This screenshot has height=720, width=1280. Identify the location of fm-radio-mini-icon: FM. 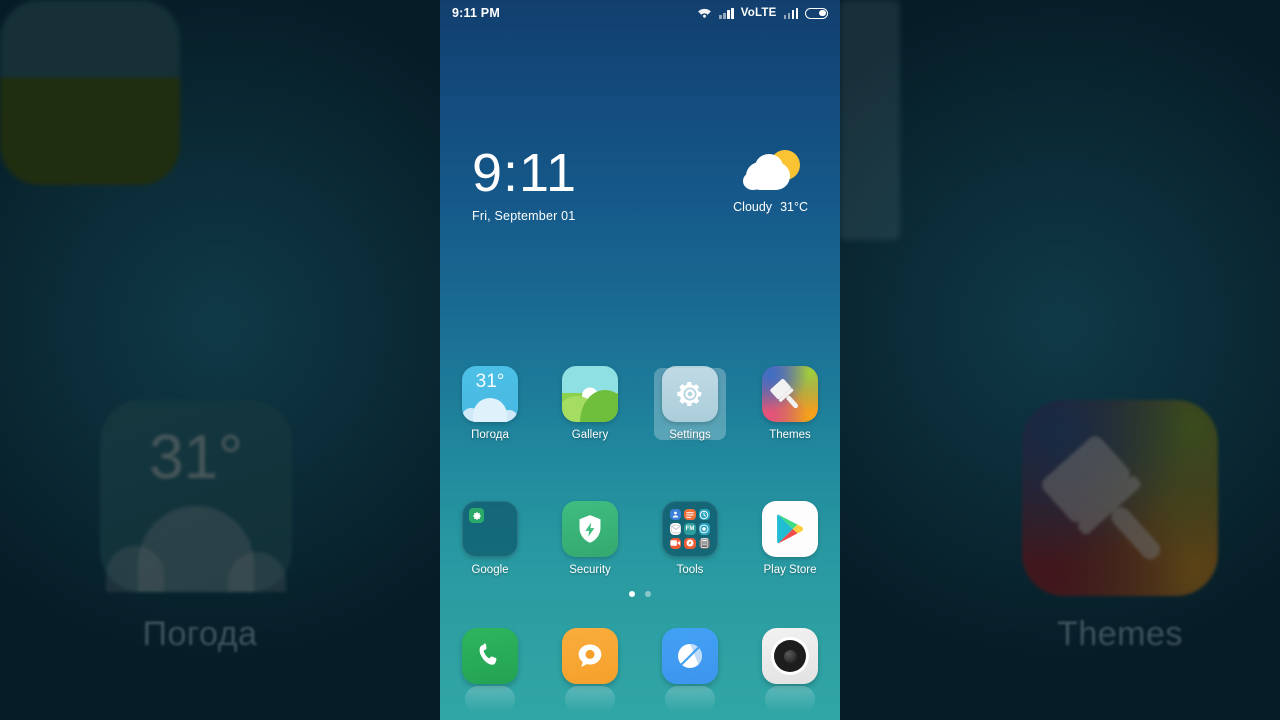
(690, 529).